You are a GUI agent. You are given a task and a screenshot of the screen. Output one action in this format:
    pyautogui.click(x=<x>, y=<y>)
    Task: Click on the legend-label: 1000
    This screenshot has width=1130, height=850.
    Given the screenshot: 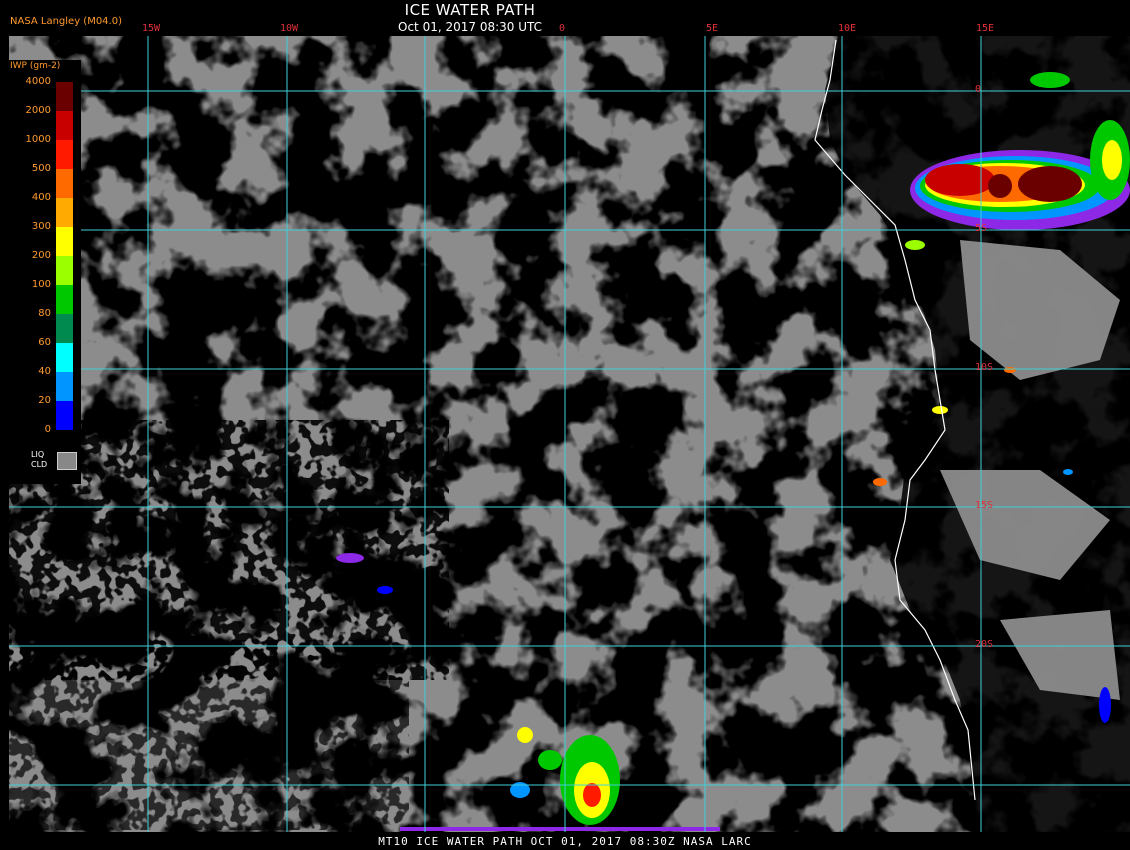 What is the action you would take?
    pyautogui.click(x=38, y=139)
    